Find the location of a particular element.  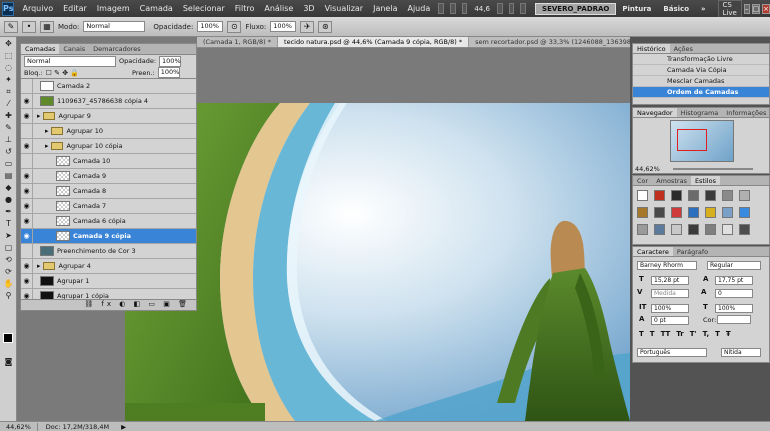

healing-tool-icon: ✚ is located at coordinates (8, 116).